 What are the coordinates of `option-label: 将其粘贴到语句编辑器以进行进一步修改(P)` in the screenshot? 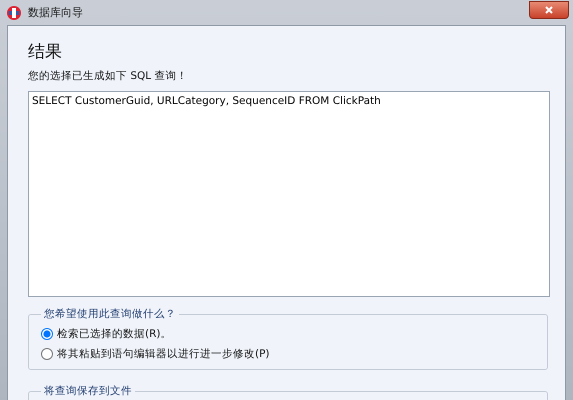 It's located at (163, 354).